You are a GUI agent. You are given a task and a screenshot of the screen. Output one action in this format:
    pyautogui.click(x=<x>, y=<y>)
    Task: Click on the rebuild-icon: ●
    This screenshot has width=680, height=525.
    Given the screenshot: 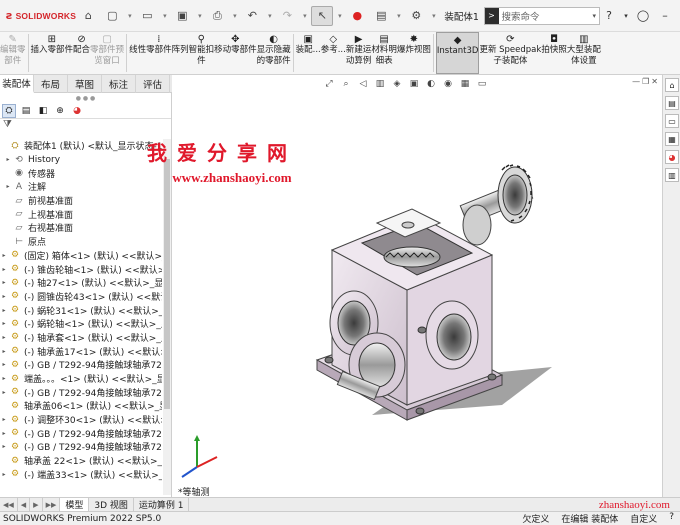 What is the action you would take?
    pyautogui.click(x=357, y=16)
    